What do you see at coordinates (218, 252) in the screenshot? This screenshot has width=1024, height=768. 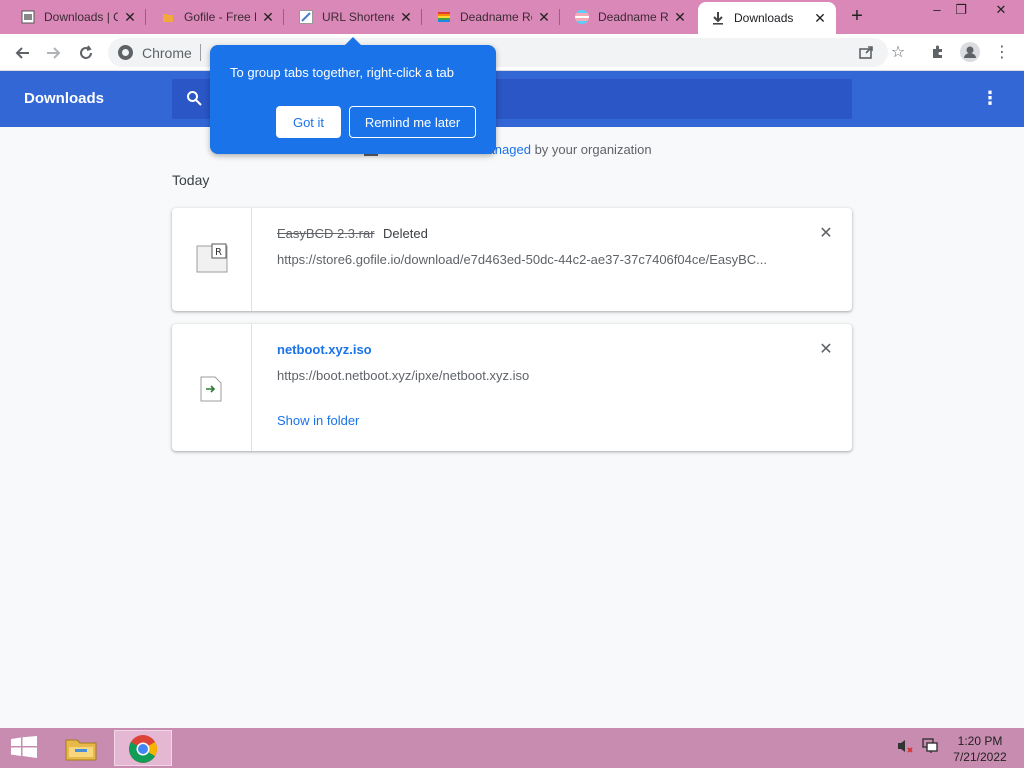 I see `svg-text: R` at bounding box center [218, 252].